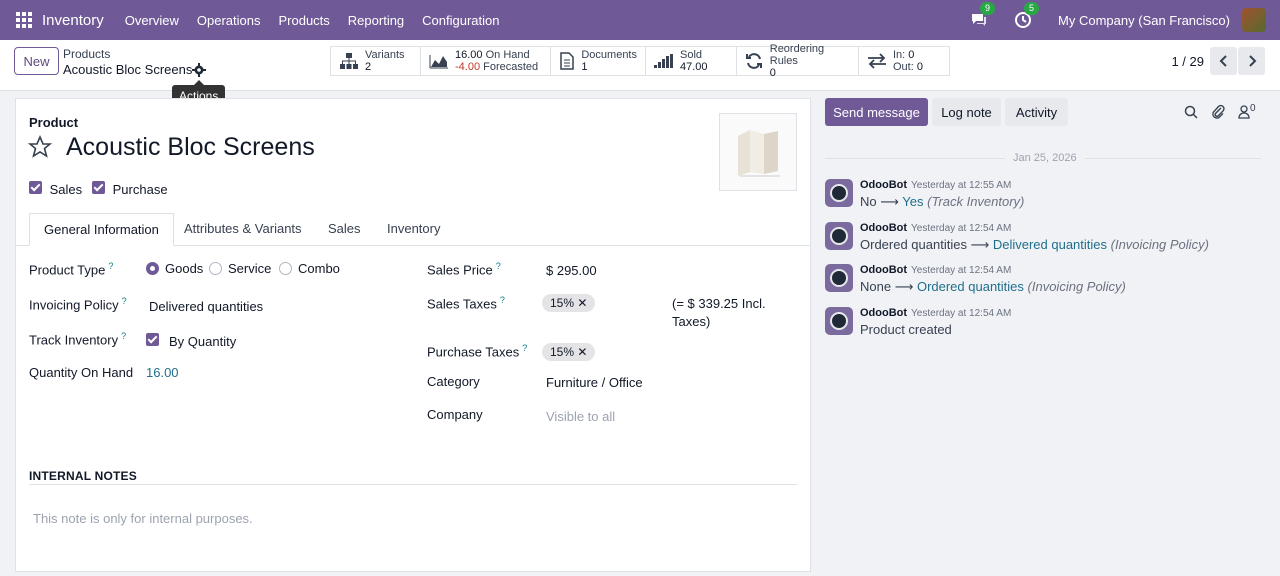 The width and height of the screenshot is (1280, 576). I want to click on sold-value: 47.00, so click(694, 67).